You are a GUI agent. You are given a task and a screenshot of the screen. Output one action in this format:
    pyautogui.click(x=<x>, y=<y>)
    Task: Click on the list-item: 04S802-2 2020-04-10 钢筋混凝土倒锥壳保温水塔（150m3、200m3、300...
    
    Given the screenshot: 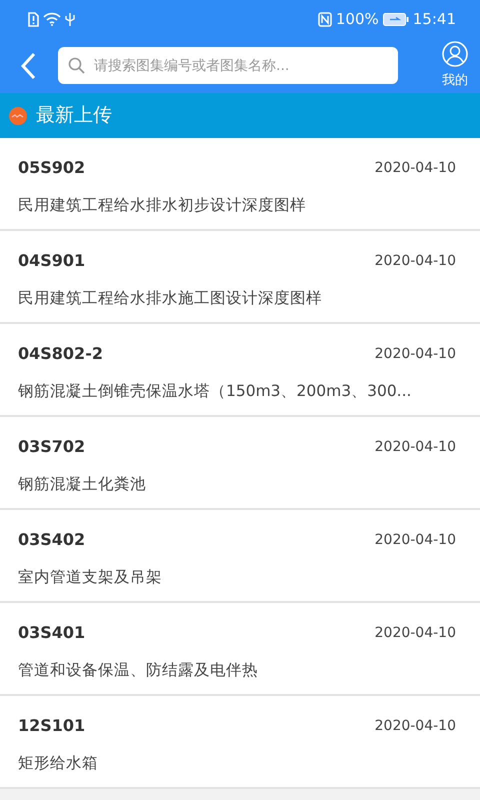 What is the action you would take?
    pyautogui.click(x=240, y=370)
    